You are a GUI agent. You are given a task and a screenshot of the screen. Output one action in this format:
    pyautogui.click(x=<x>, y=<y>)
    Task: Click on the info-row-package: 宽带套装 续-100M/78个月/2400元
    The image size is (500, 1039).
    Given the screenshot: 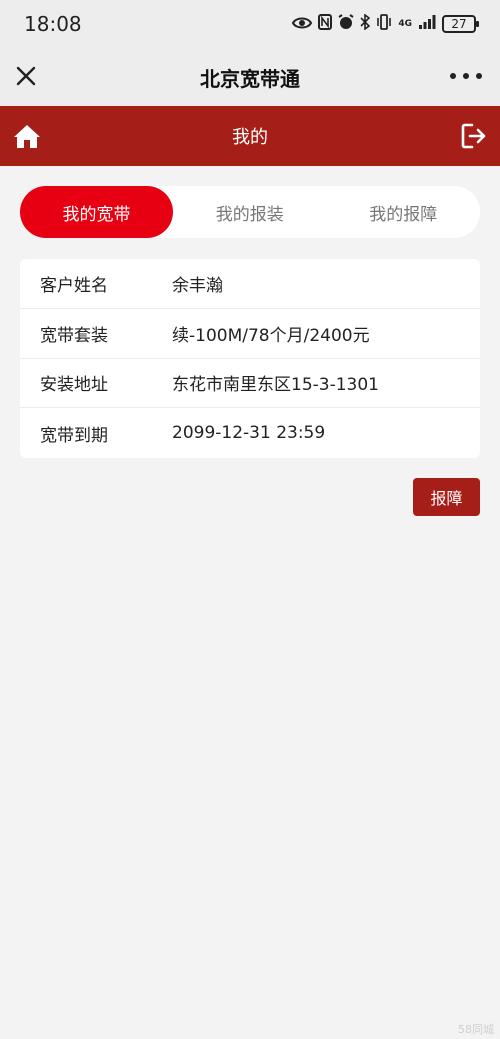 What is the action you would take?
    pyautogui.click(x=250, y=334)
    